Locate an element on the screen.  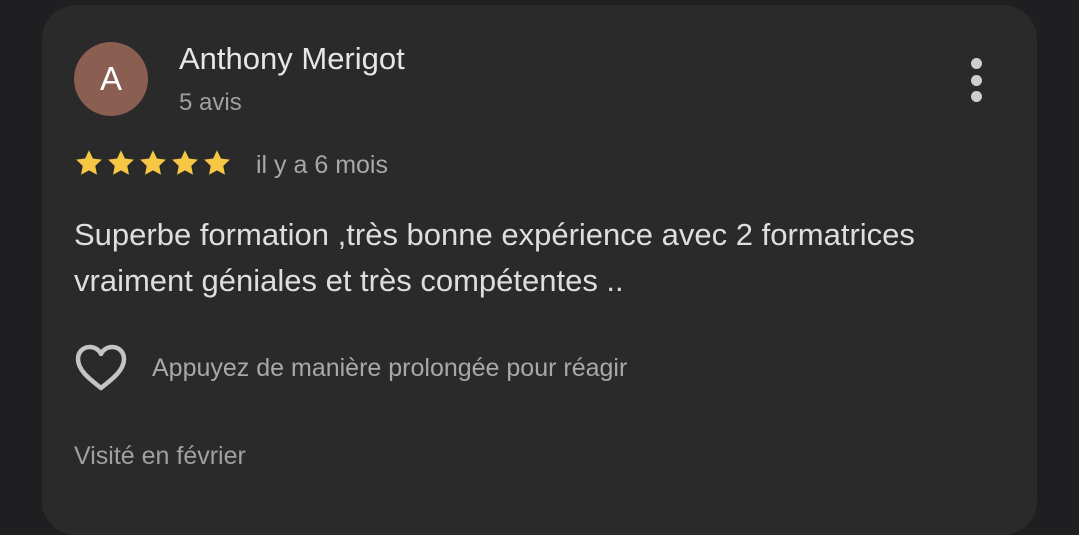
react-hint-label: Appuyez de manière prolongée pour réagir is located at coordinates (390, 367).